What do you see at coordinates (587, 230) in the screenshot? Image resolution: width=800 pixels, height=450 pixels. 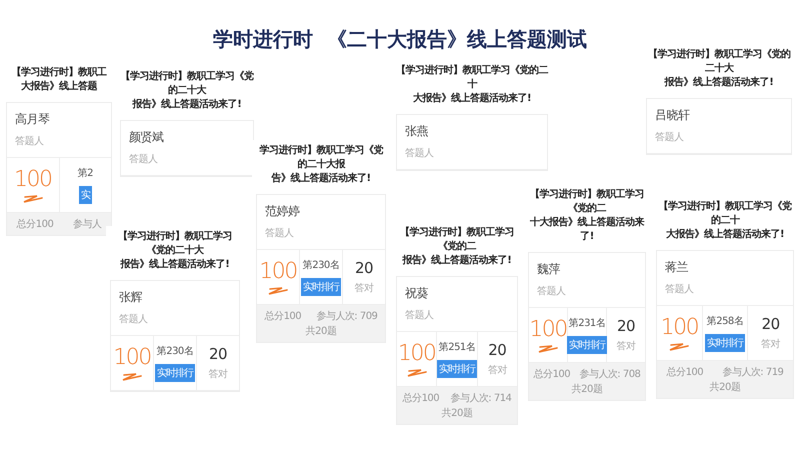 I see `activity-title: 十大报告》线上答题活动来了!` at bounding box center [587, 230].